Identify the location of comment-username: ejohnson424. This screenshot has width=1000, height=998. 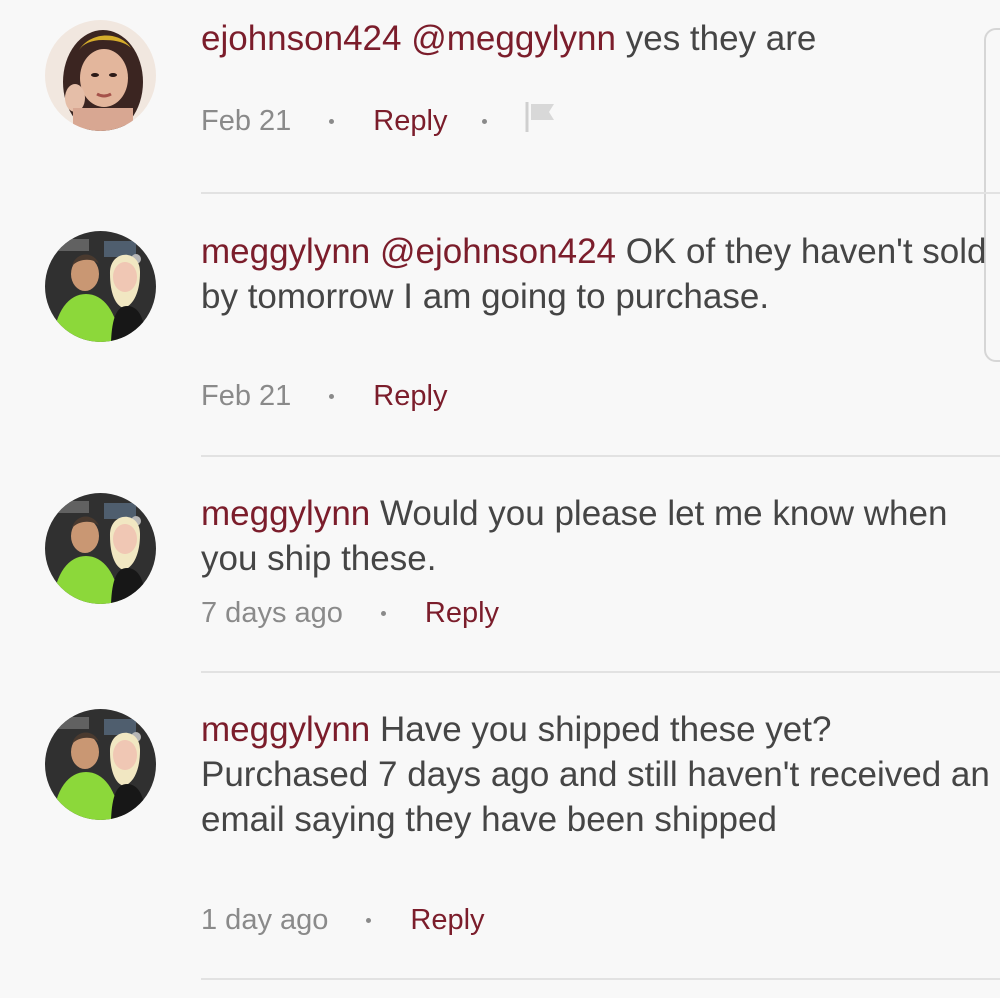
(301, 38).